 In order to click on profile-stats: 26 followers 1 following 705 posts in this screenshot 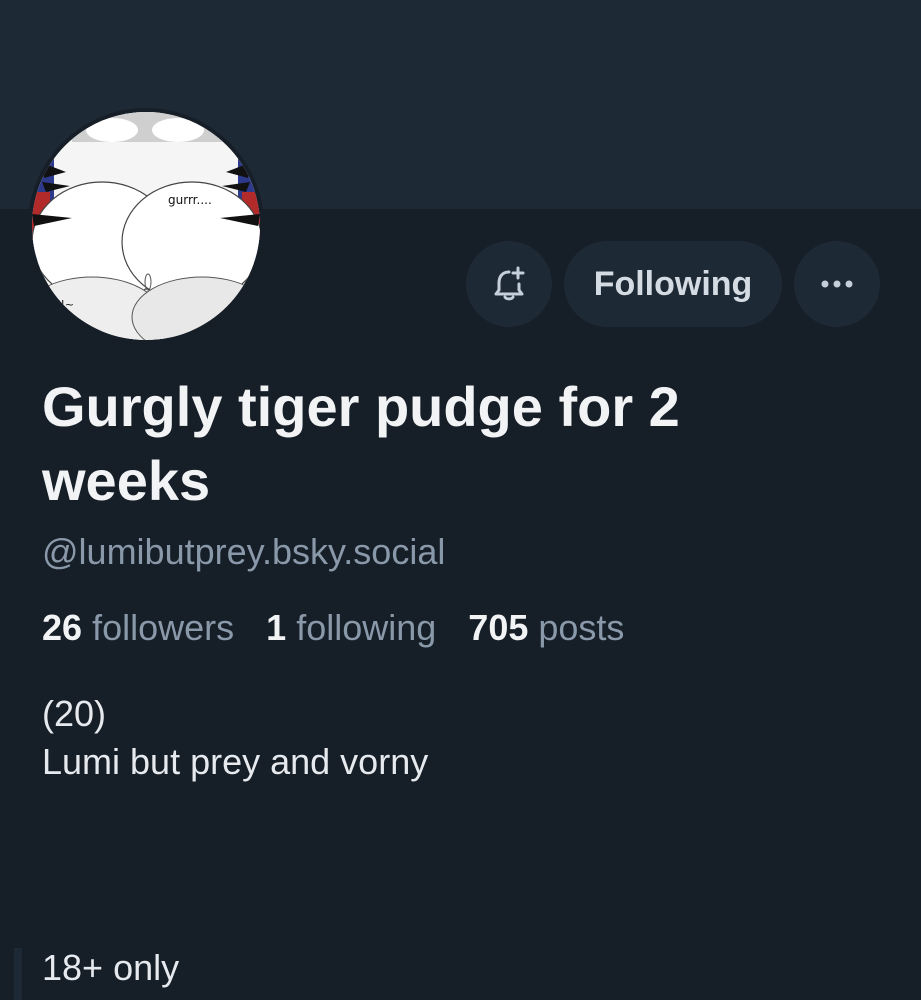, I will do `click(344, 628)`.